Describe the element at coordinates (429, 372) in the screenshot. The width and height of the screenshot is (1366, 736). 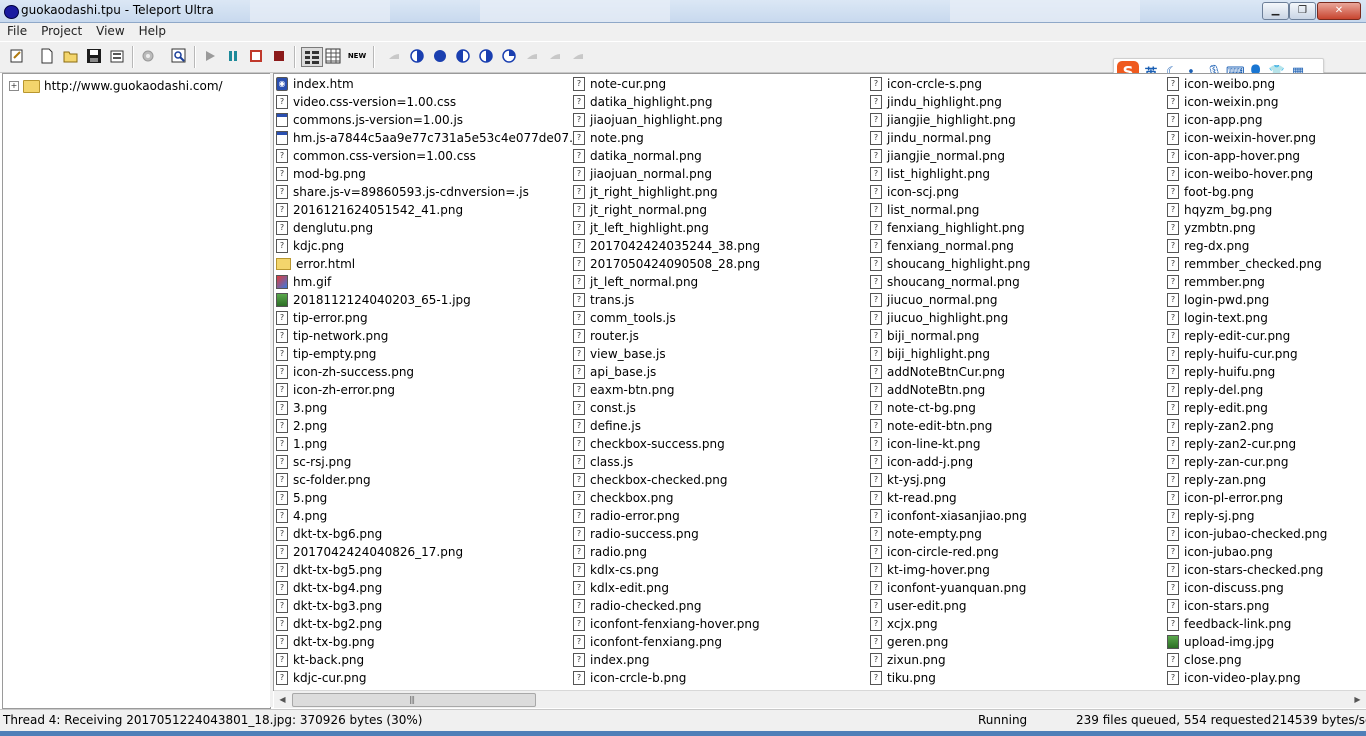
I see `file-list-item: ? icon-zh-success.png` at that location.